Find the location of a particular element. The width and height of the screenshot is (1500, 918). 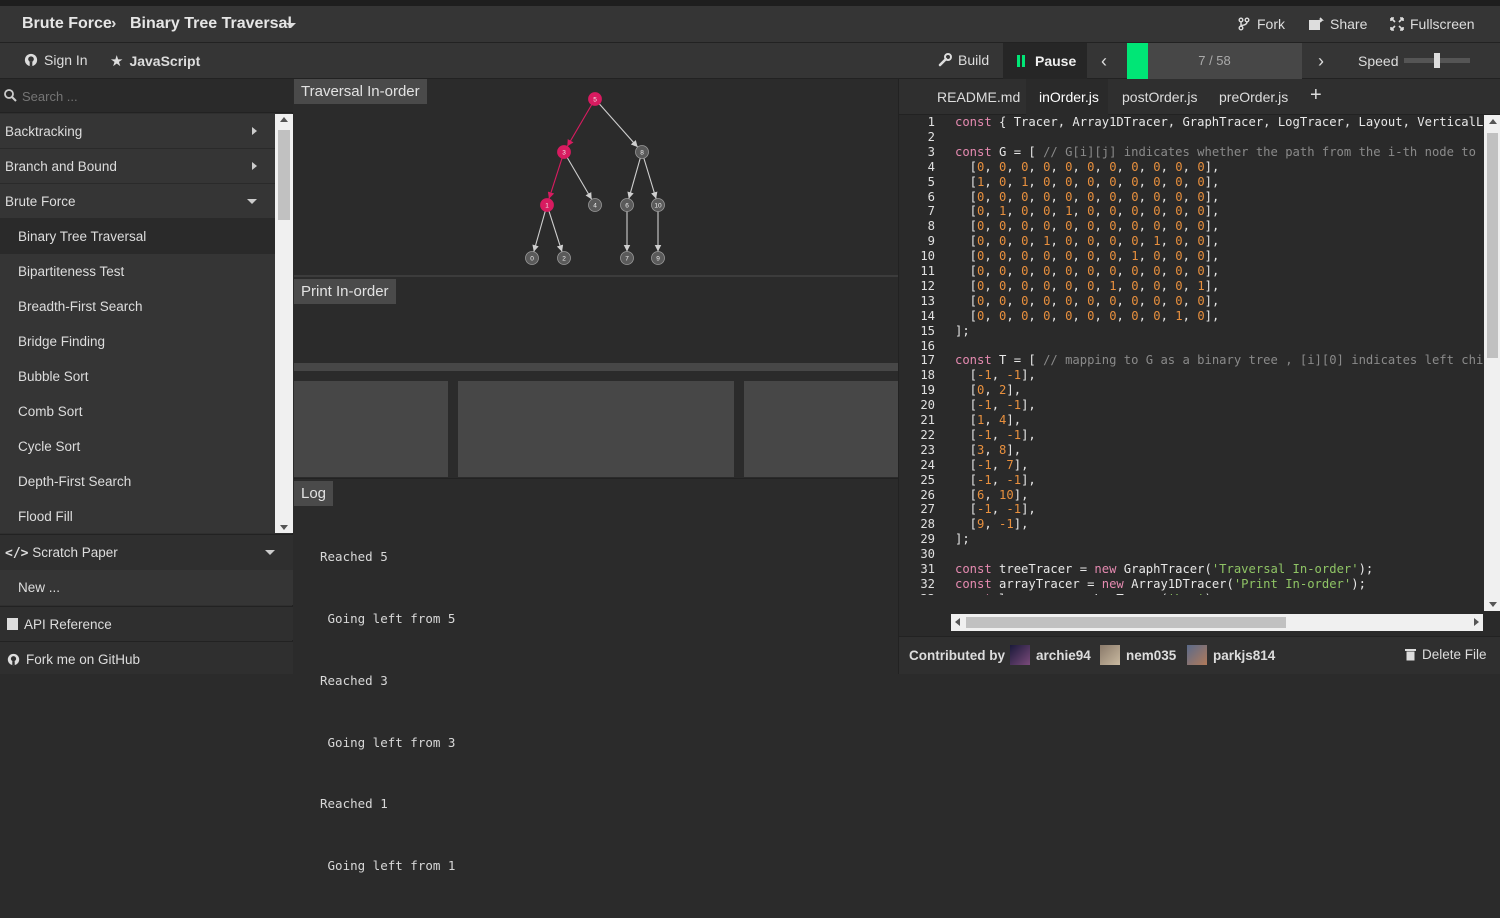

sidebar-item-depth-first-search: Depth-First Search is located at coordinates (137, 481).